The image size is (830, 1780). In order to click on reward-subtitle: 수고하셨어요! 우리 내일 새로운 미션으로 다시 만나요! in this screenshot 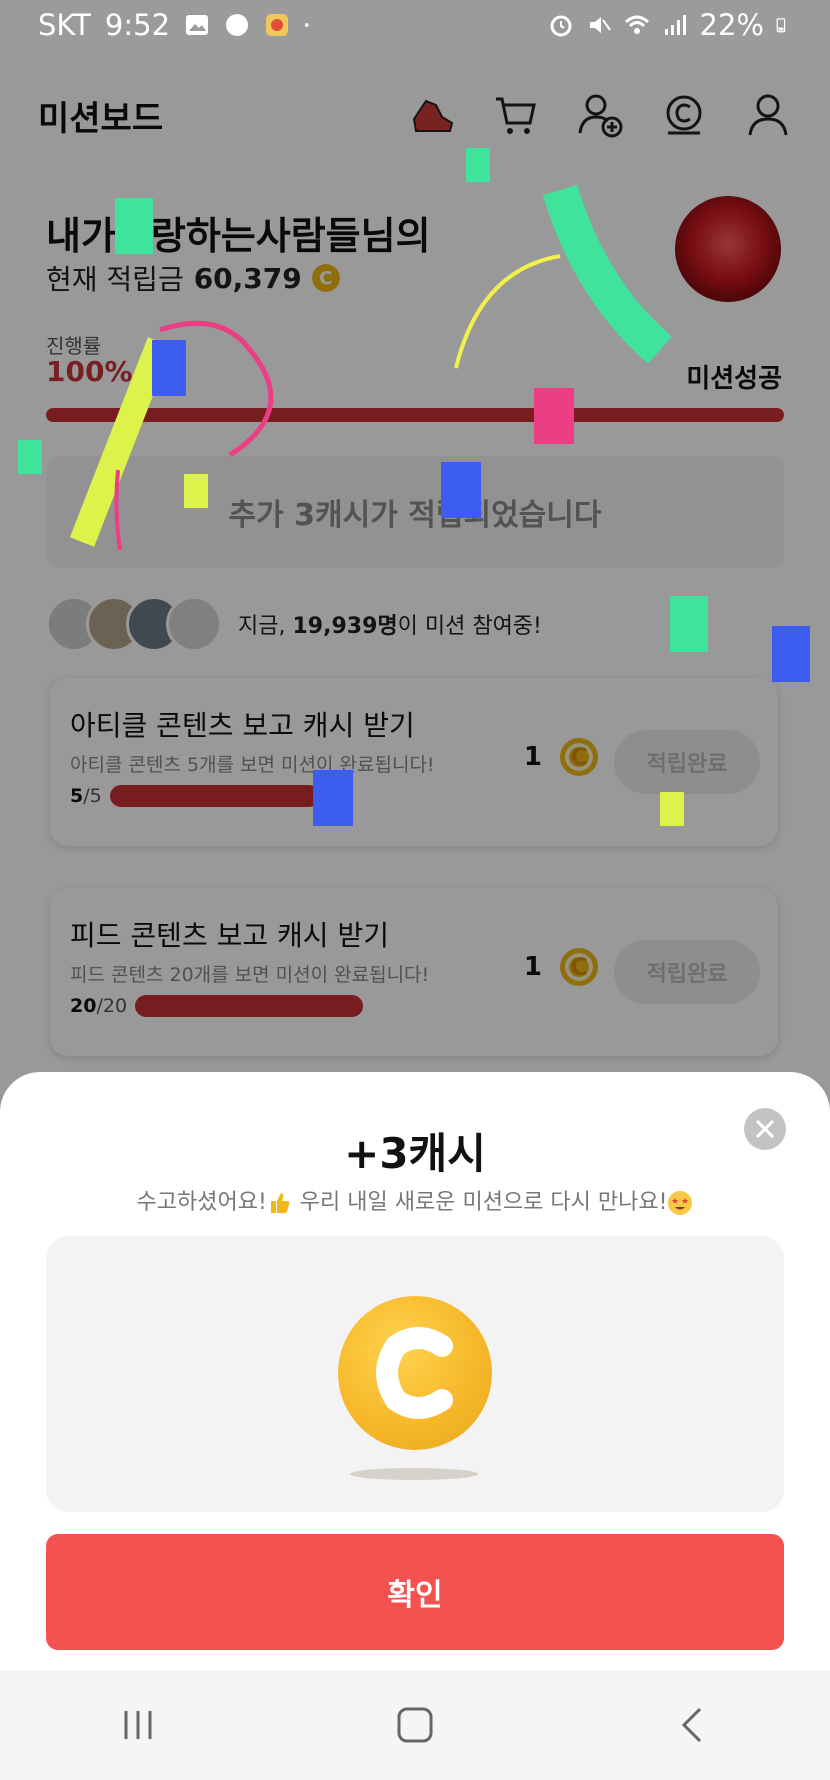, I will do `click(415, 1200)`.